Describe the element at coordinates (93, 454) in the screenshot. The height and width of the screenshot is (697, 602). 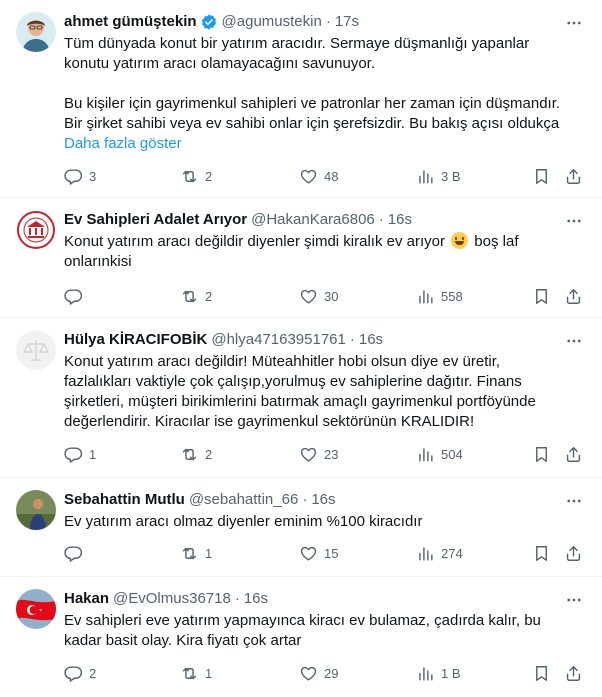
I see `reply-count: 1` at that location.